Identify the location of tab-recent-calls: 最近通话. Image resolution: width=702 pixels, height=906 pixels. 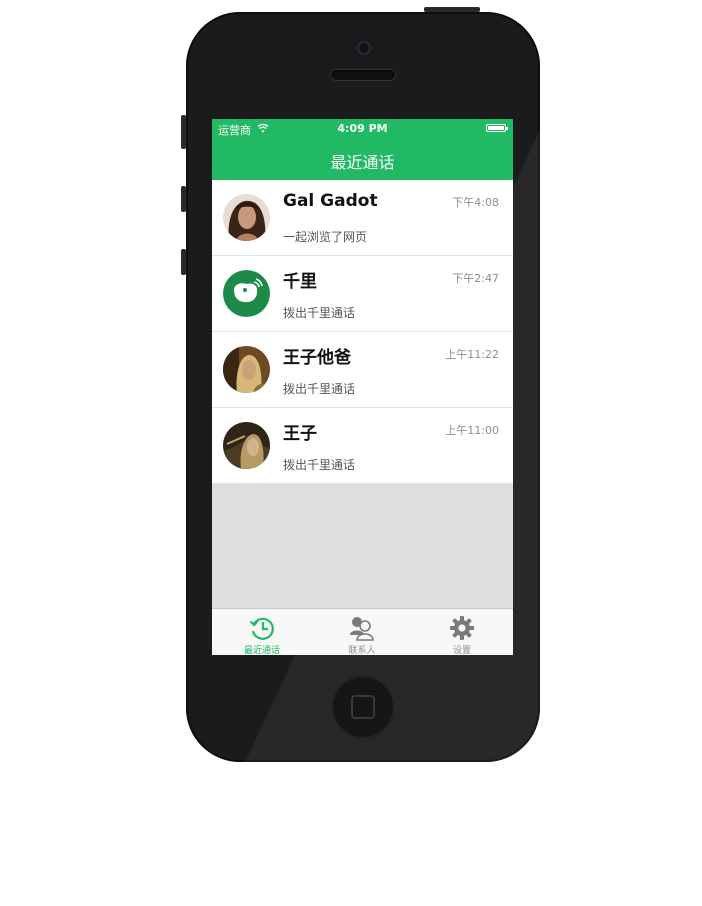
(262, 632).